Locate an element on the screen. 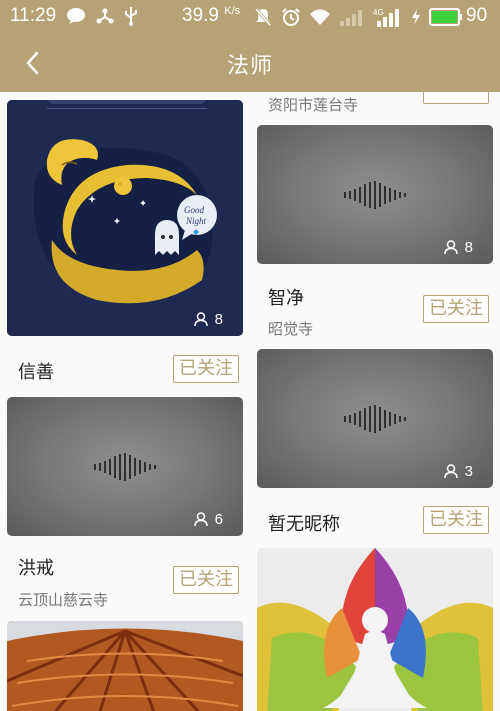  master-name: 智净 is located at coordinates (286, 297).